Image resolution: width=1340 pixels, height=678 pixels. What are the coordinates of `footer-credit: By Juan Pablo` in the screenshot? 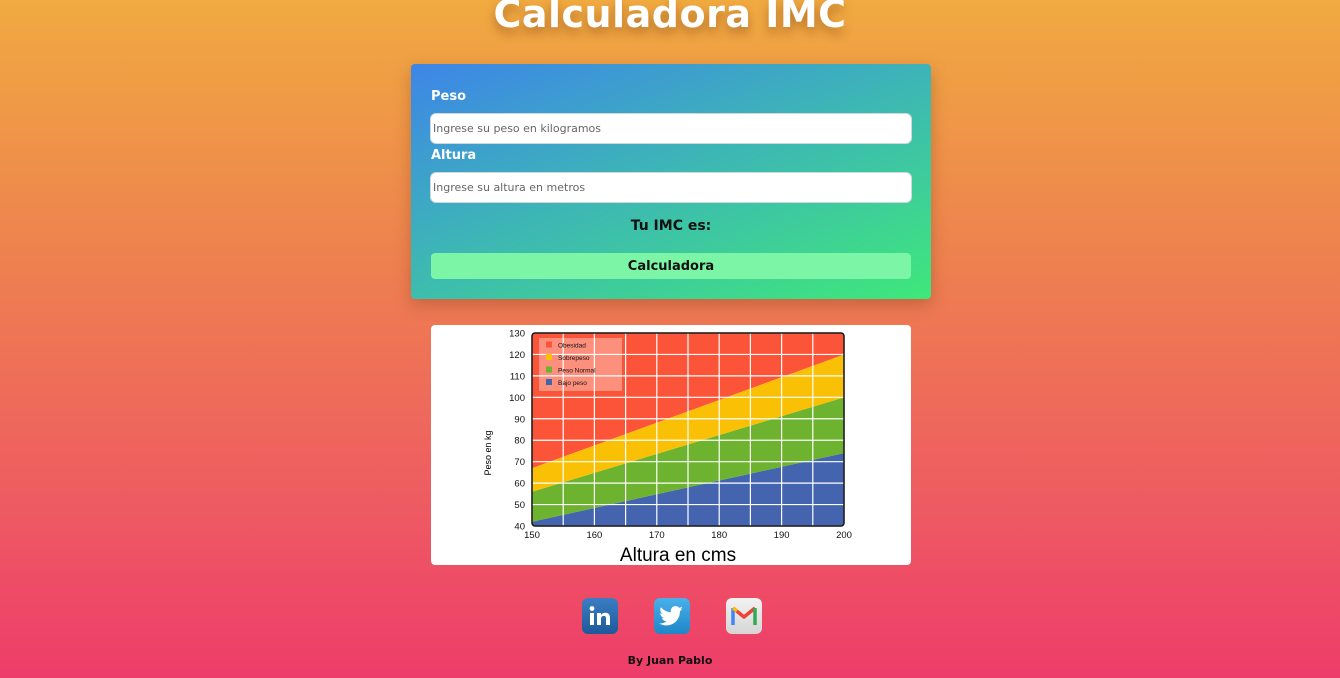 It's located at (670, 660).